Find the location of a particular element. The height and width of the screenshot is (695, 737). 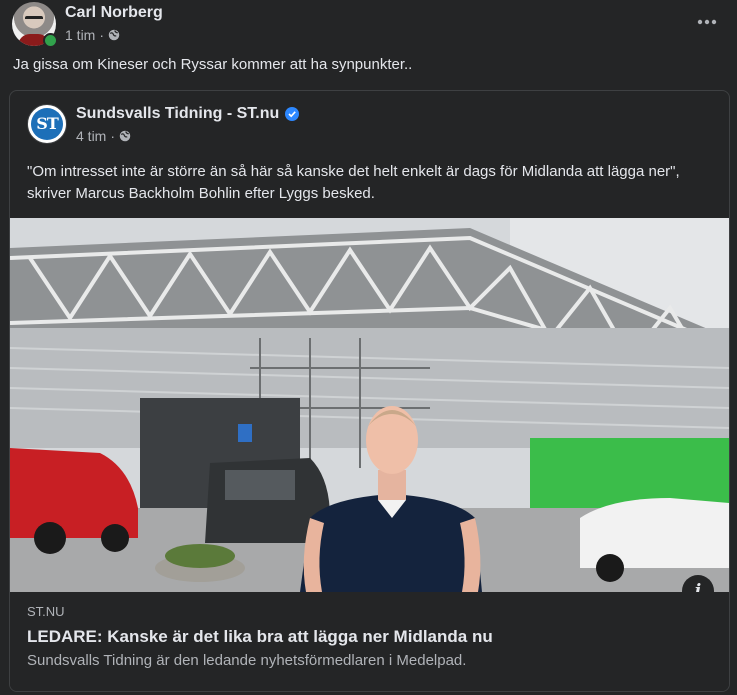

post-time: 1 tim is located at coordinates (80, 35).